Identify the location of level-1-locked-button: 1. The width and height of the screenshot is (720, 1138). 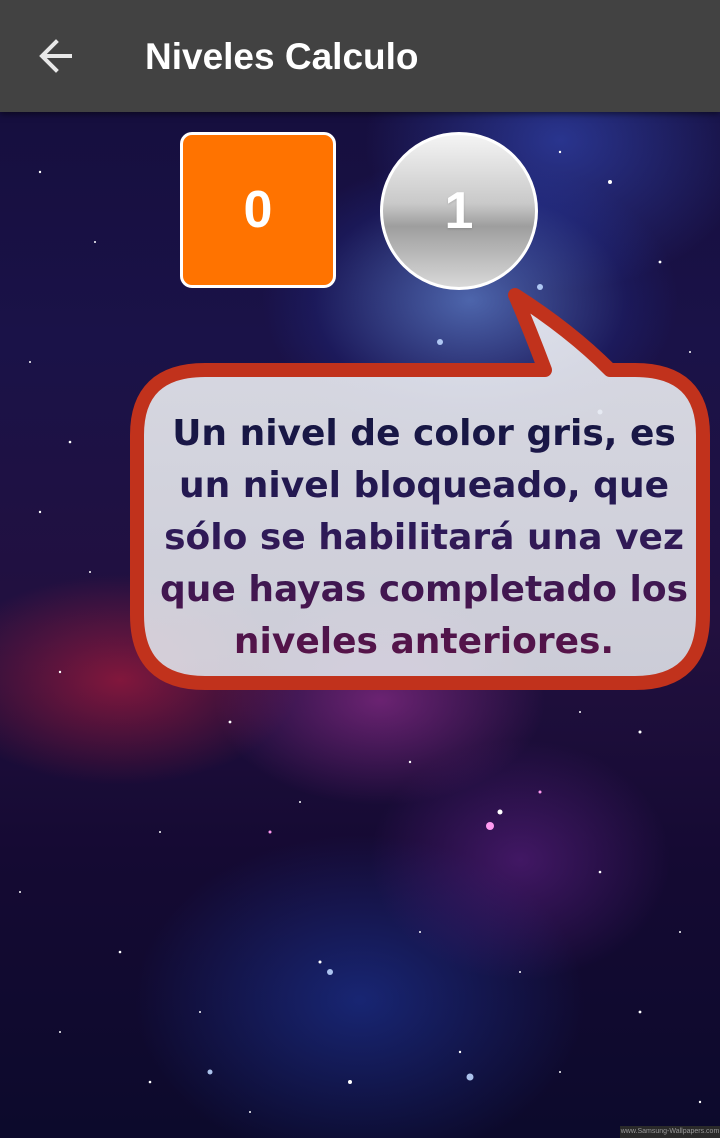
(459, 211).